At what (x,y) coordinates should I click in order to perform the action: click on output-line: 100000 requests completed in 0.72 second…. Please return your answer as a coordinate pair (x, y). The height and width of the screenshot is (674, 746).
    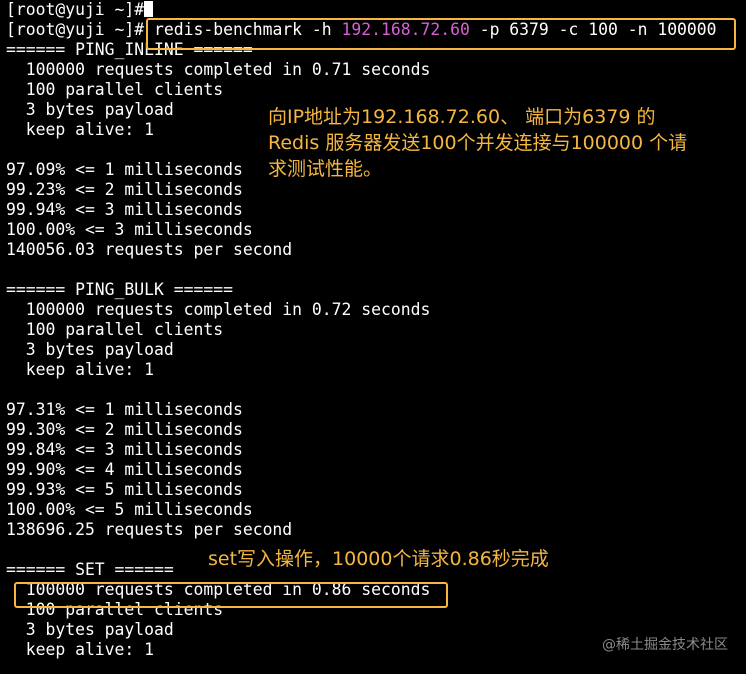
    Looking at the image, I should click on (218, 309).